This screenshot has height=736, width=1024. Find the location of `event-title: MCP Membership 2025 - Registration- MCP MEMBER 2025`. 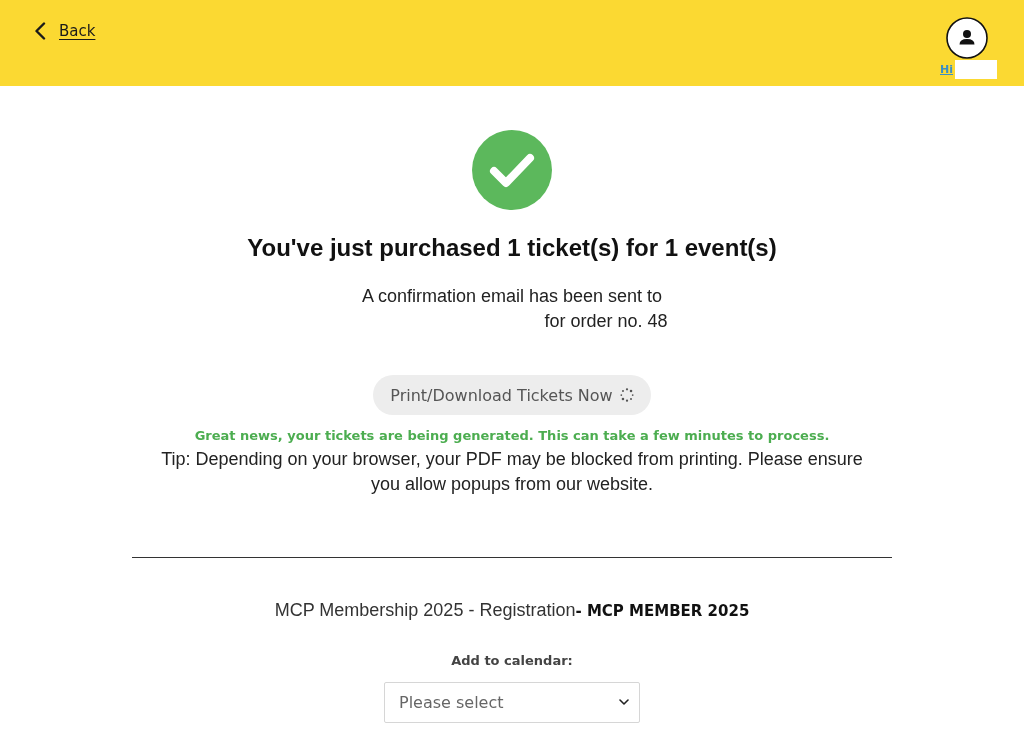

event-title: MCP Membership 2025 - Registration- MCP MEMBER 2025 is located at coordinates (512, 610).